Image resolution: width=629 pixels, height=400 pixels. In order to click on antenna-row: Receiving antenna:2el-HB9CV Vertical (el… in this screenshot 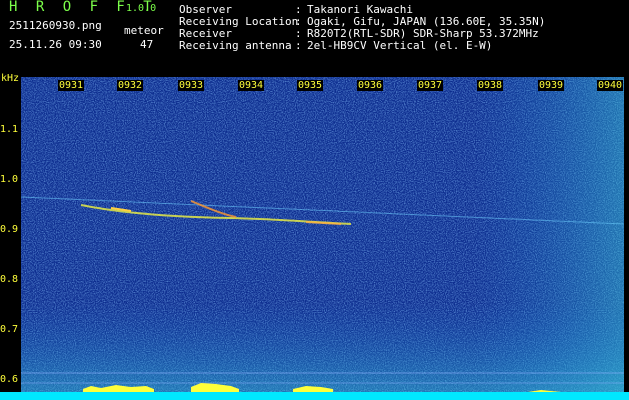, I will do `click(335, 46)`.